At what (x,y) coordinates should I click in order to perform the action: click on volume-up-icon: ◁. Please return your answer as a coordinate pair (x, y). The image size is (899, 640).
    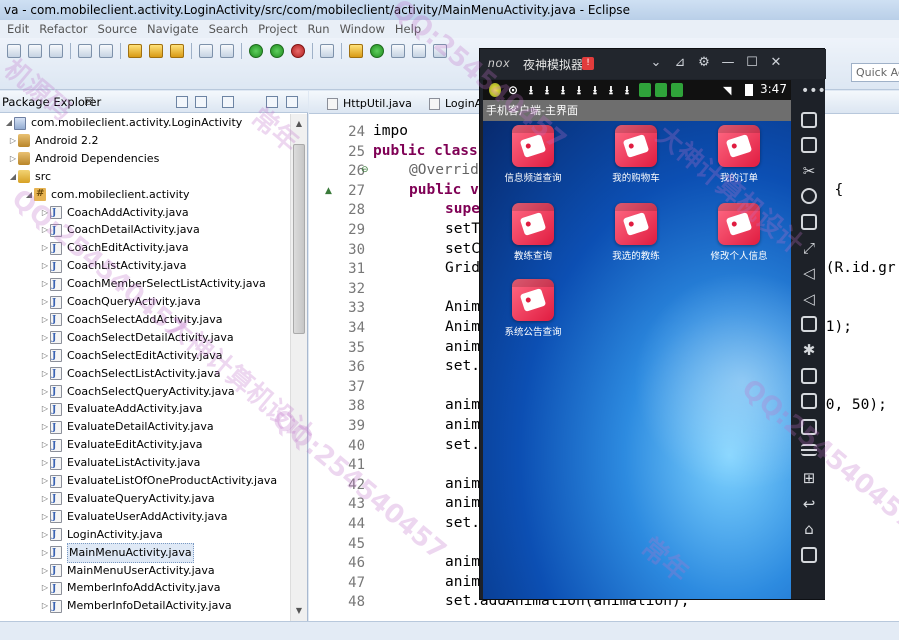
    Looking at the image, I should click on (809, 273).